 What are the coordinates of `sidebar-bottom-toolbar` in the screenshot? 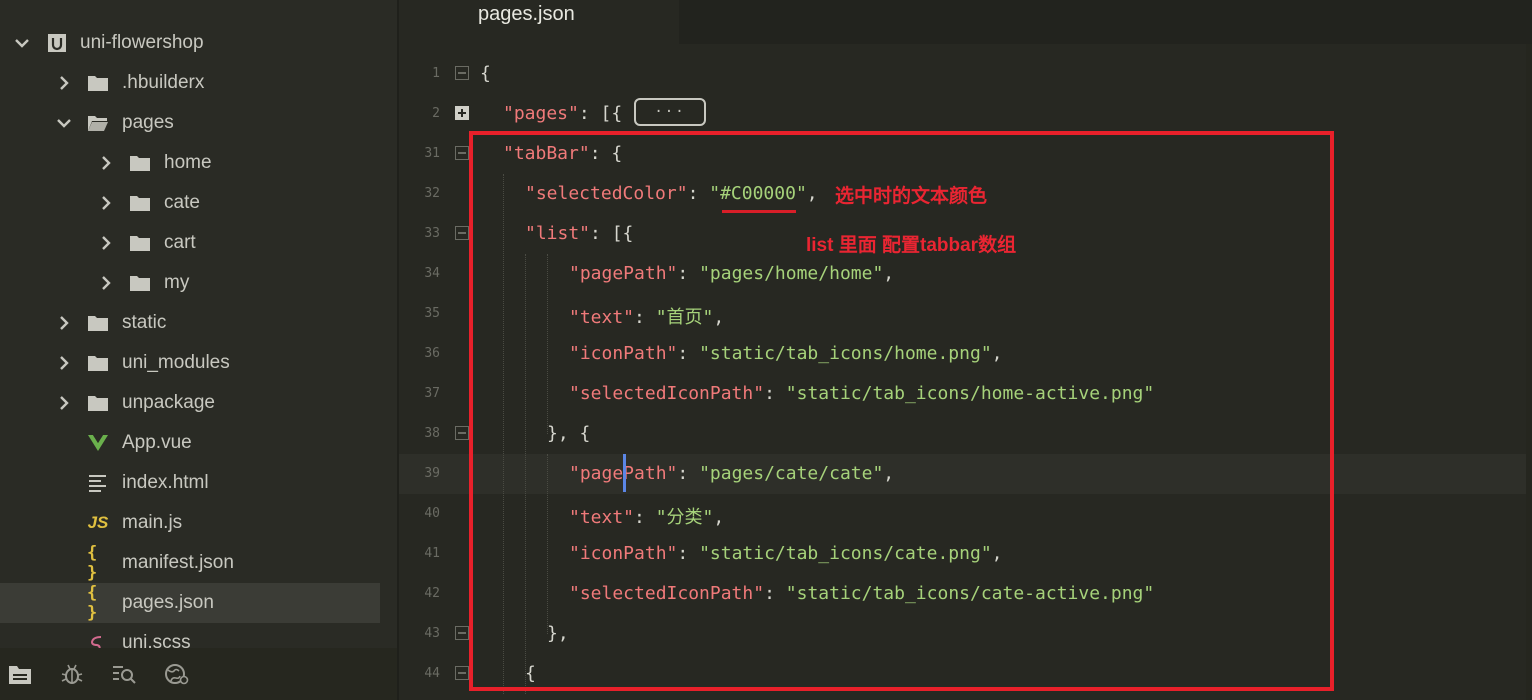 It's located at (198, 674).